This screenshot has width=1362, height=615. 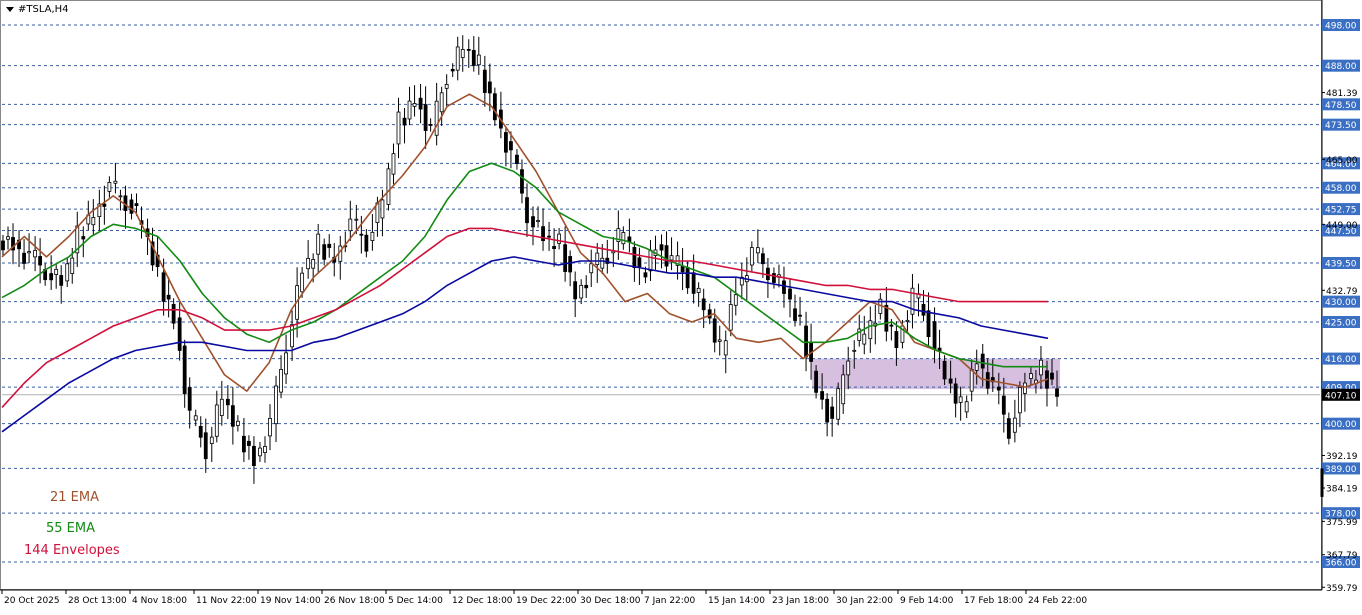 I want to click on level-label: 478.50, so click(x=1341, y=106).